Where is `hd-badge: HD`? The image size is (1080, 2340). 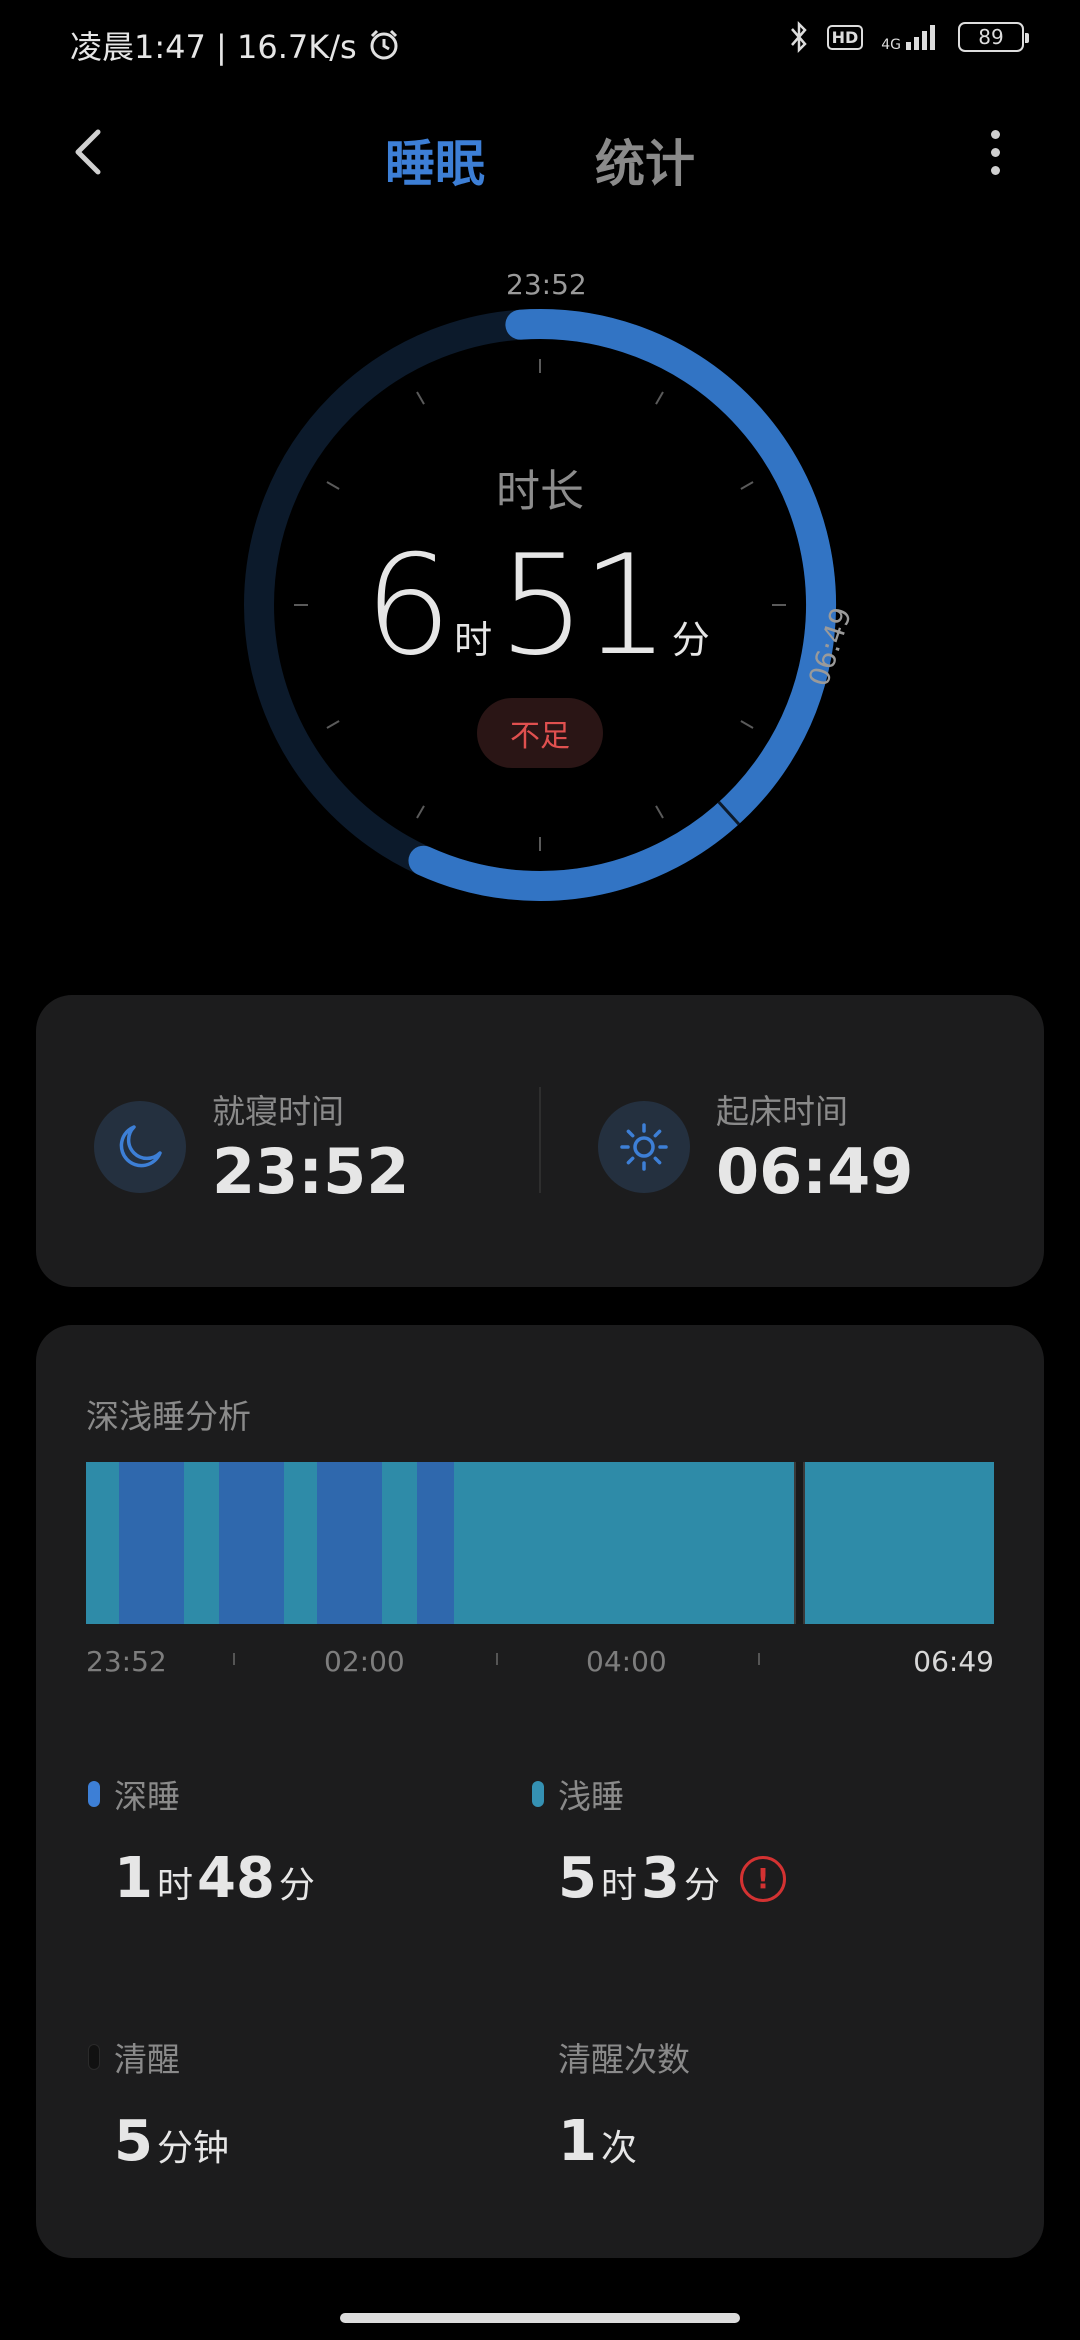
hd-badge: HD is located at coordinates (845, 37).